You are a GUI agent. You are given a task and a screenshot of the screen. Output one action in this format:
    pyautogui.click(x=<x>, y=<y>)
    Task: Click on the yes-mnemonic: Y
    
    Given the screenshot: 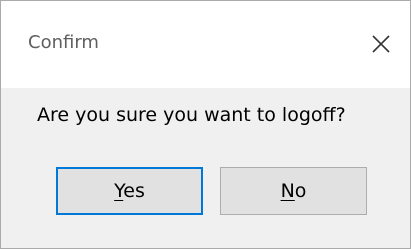 What is the action you would take?
    pyautogui.click(x=119, y=191)
    